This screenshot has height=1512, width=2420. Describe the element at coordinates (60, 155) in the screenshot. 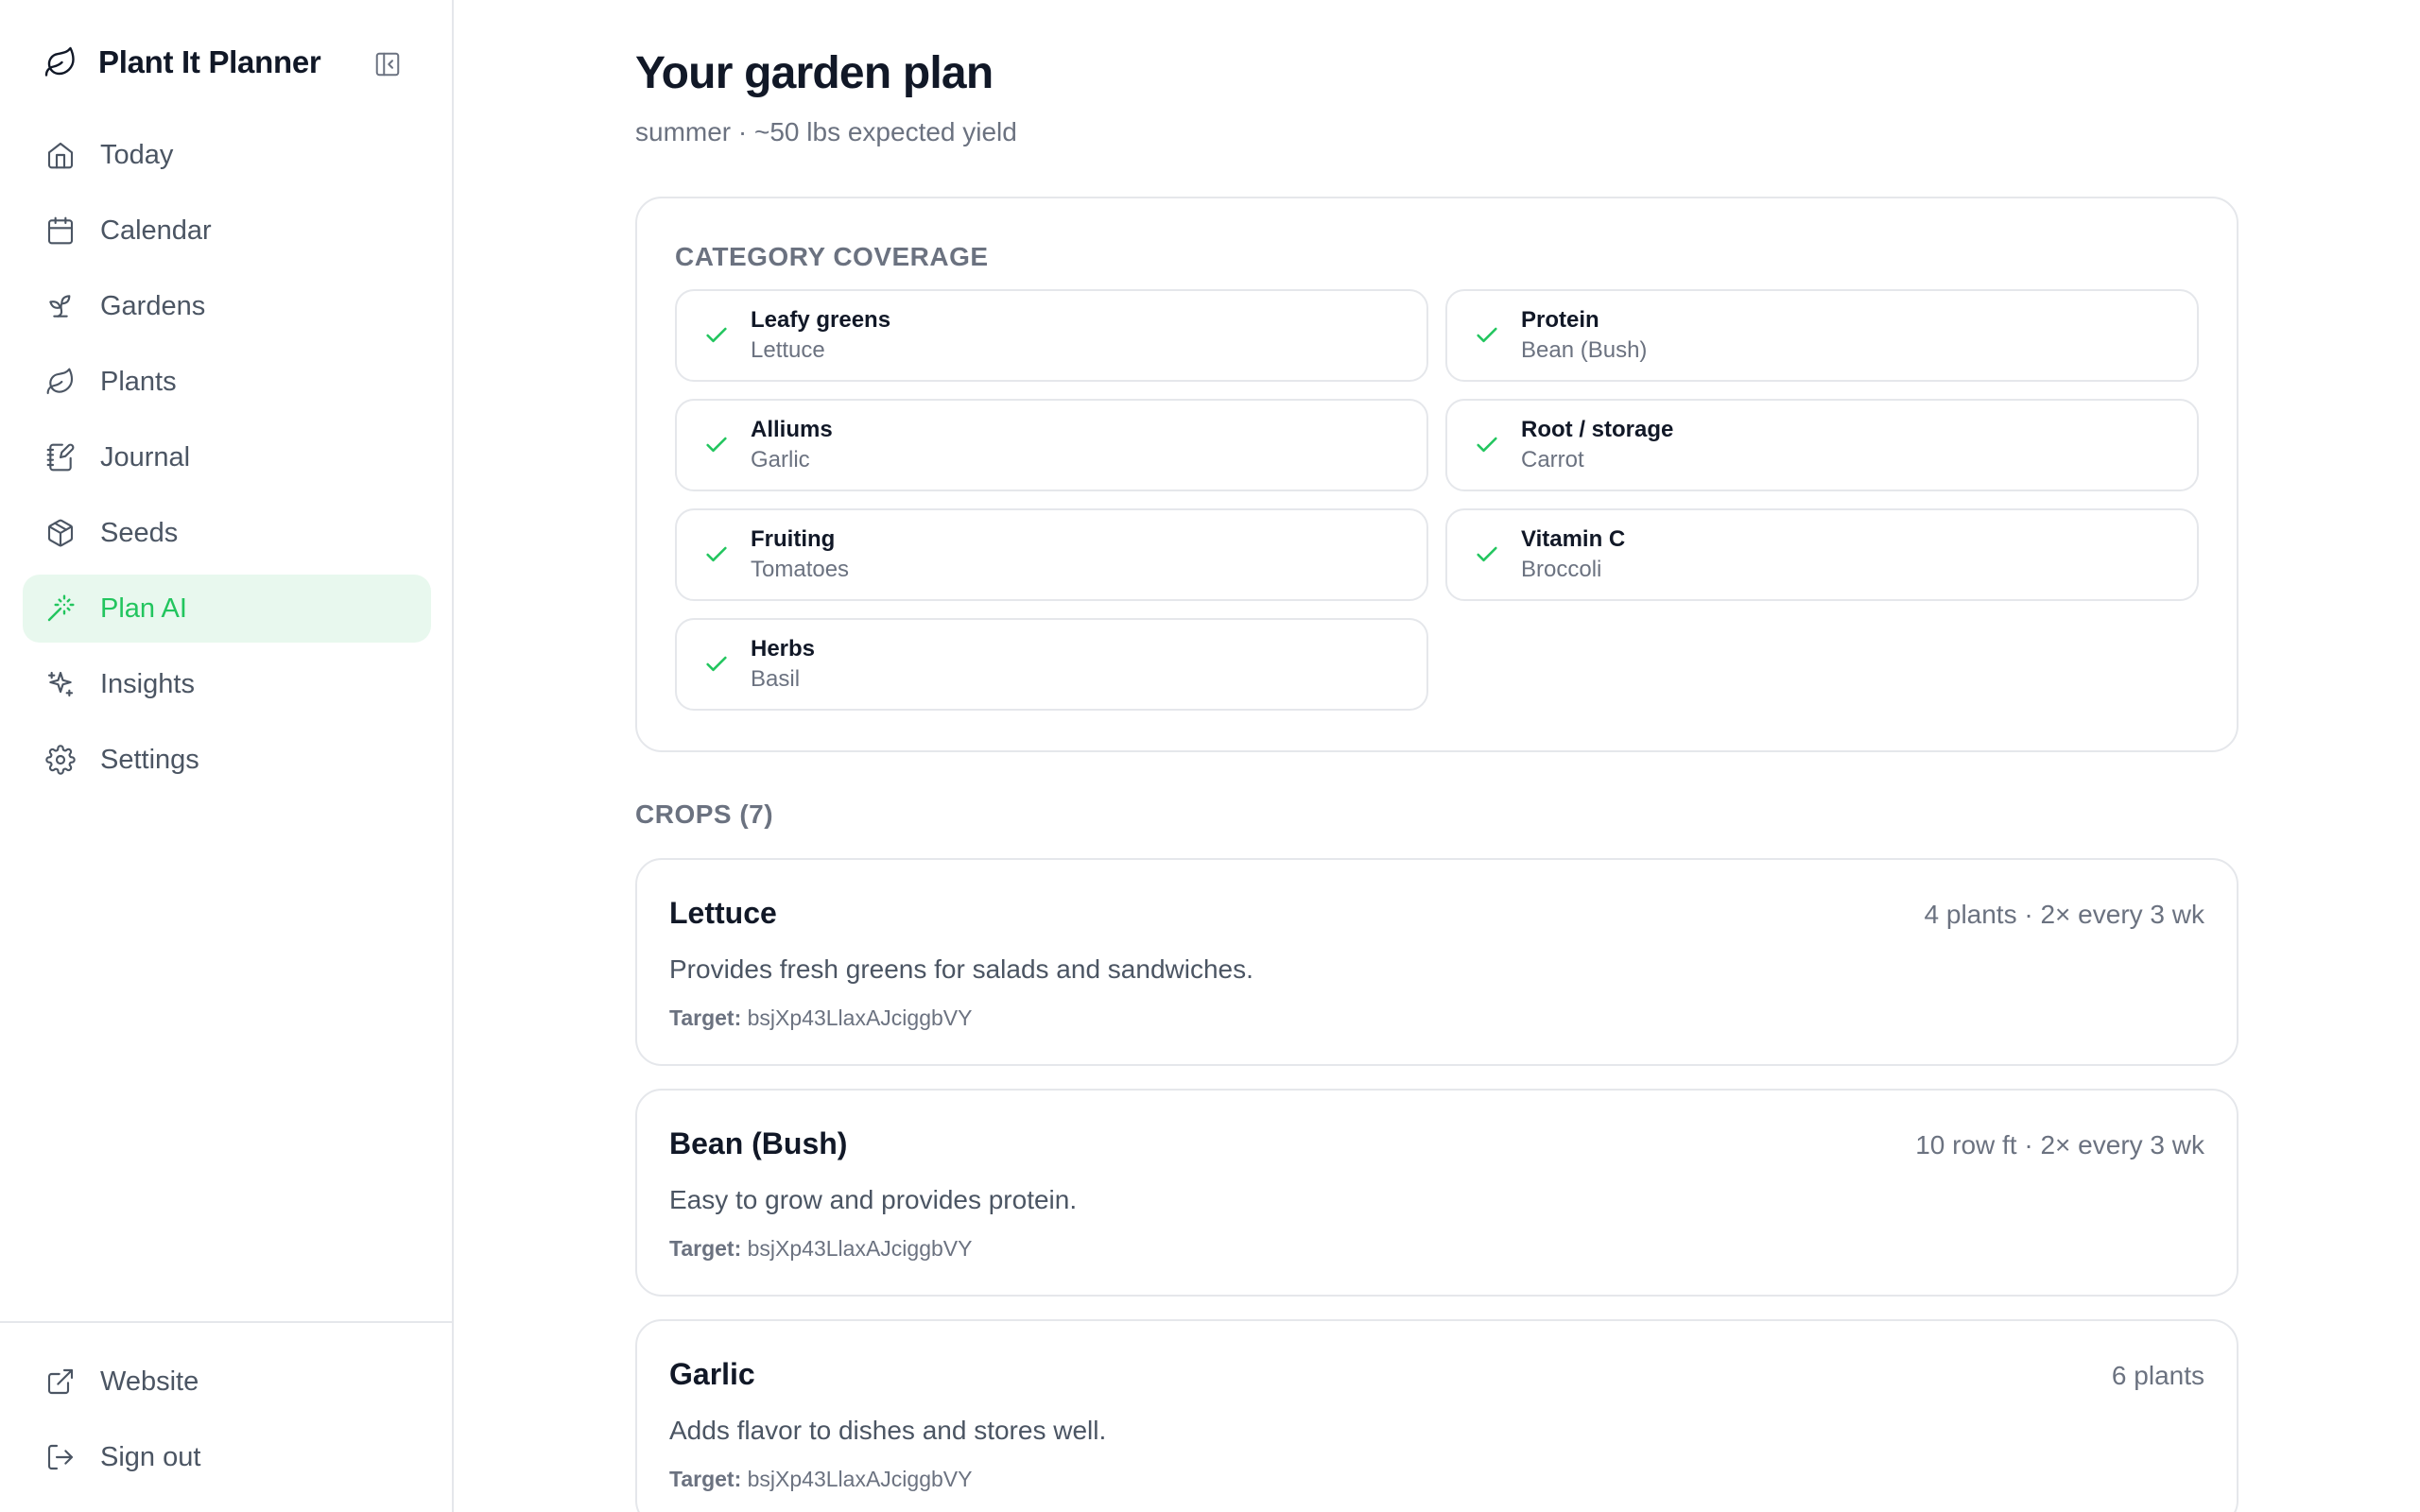

I see `home-icon` at that location.